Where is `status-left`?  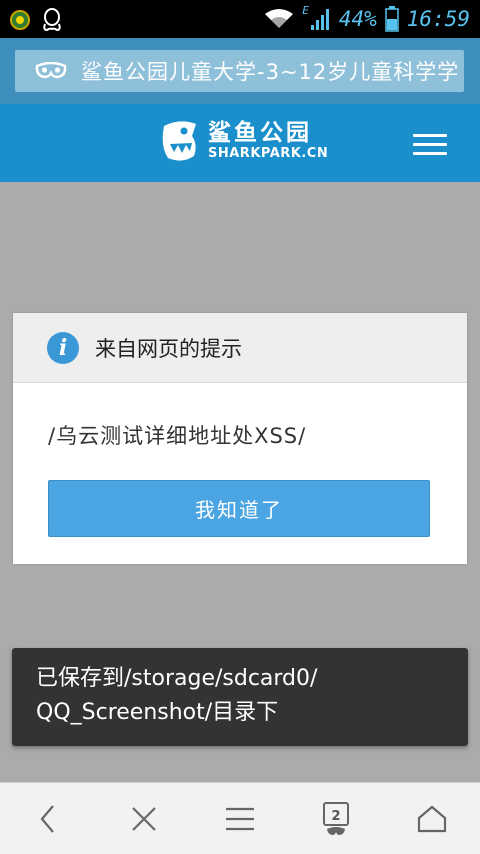 status-left is located at coordinates (36, 20).